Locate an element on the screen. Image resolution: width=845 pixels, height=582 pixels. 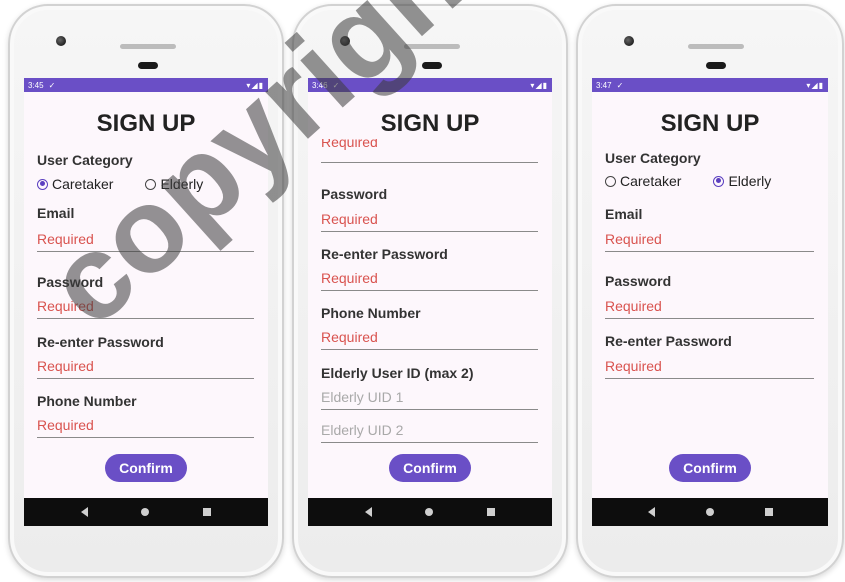
elderly-user-id-label: Elderly User ID (max 2) is located at coordinates (397, 373).